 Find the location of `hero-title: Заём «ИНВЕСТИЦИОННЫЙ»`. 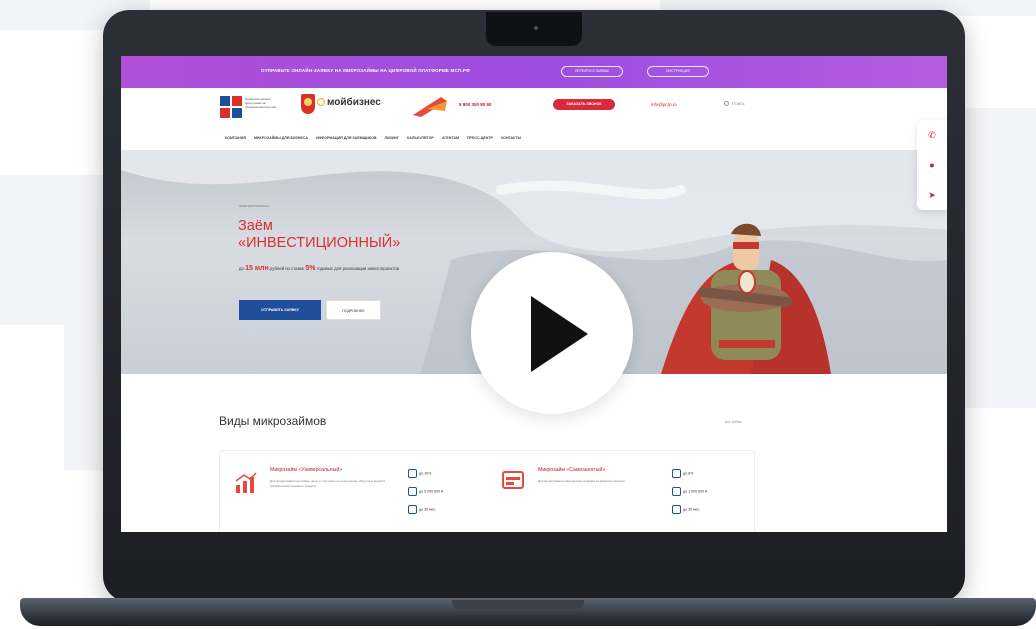

hero-title: Заём «ИНВЕСТИЦИОННЫЙ» is located at coordinates (319, 235).